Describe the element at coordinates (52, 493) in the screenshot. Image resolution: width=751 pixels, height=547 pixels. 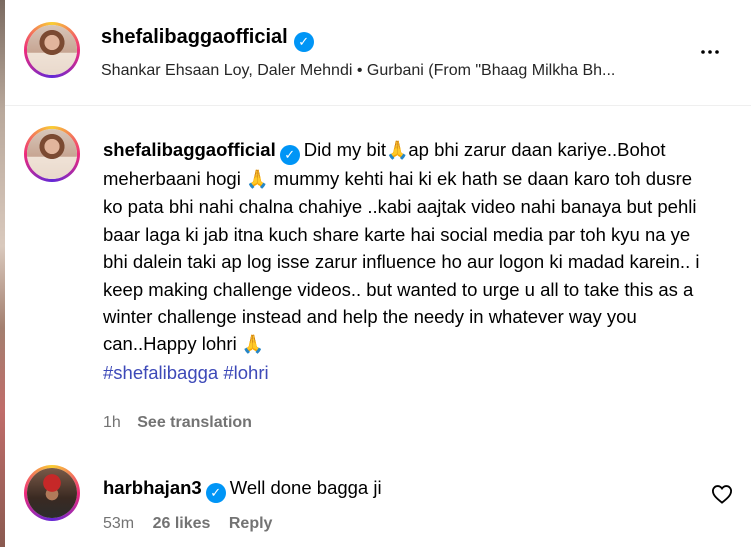
I see `comment-avatar` at that location.